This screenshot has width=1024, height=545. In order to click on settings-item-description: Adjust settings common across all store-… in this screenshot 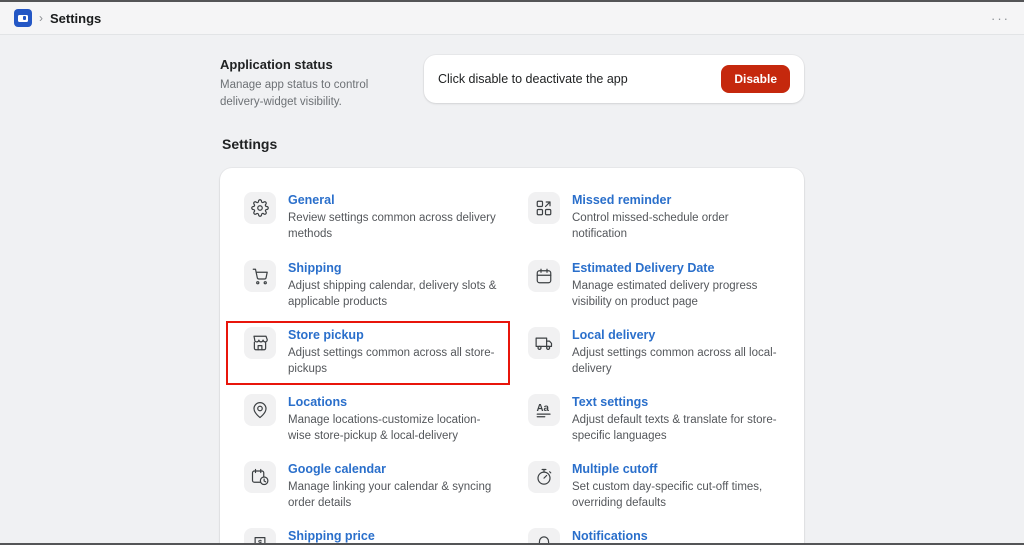, I will do `click(391, 360)`.